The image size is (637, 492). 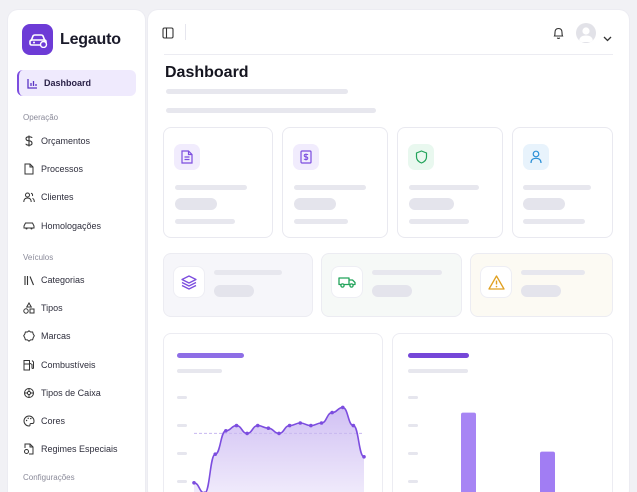 I want to click on sidebar-item-label: Tipos de Caixa, so click(x=71, y=393).